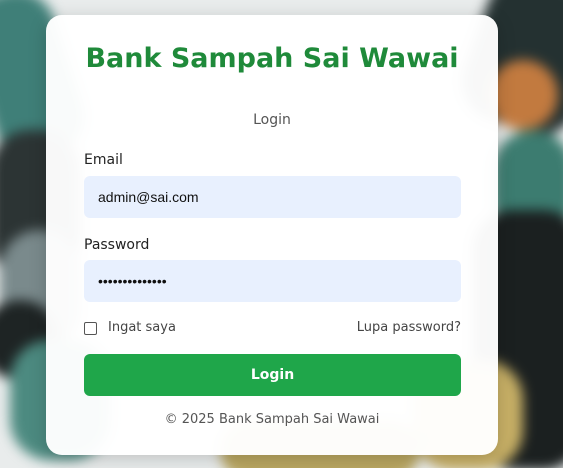 The width and height of the screenshot is (563, 468). Describe the element at coordinates (272, 375) in the screenshot. I see `login-button: Login` at that location.